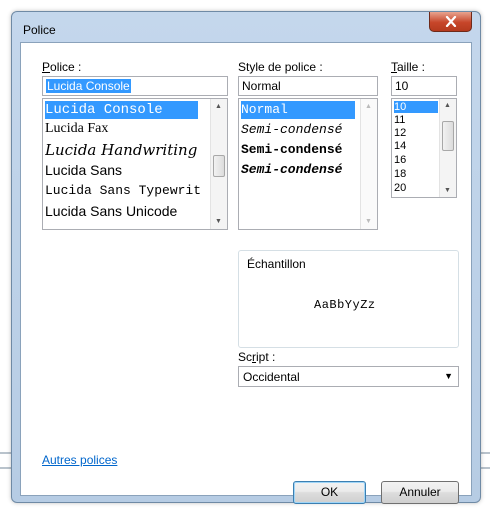 The image size is (490, 512). I want to click on font-list-item: Lucida Sans Typewriter, so click(123, 191).